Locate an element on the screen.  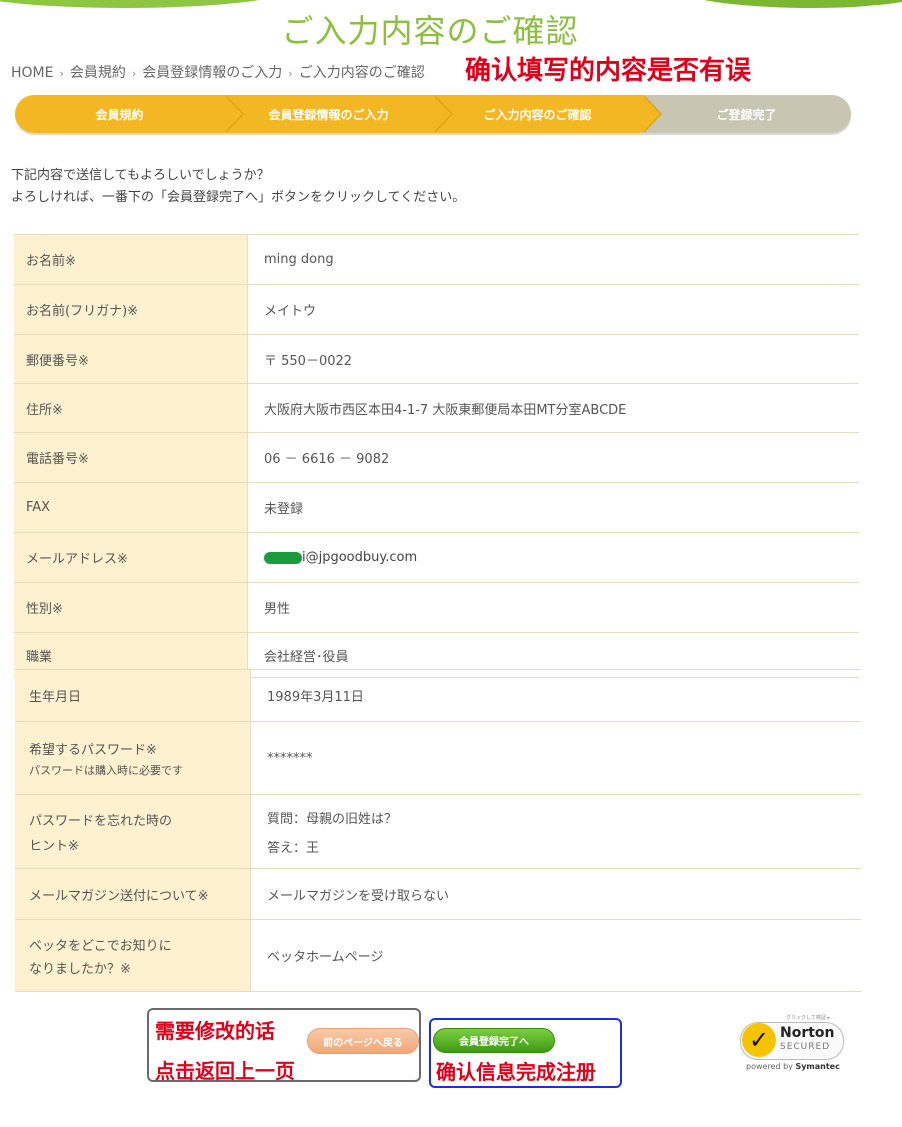
row-kana: お名前(フリガナ)※ メイトウ is located at coordinates (436, 310).